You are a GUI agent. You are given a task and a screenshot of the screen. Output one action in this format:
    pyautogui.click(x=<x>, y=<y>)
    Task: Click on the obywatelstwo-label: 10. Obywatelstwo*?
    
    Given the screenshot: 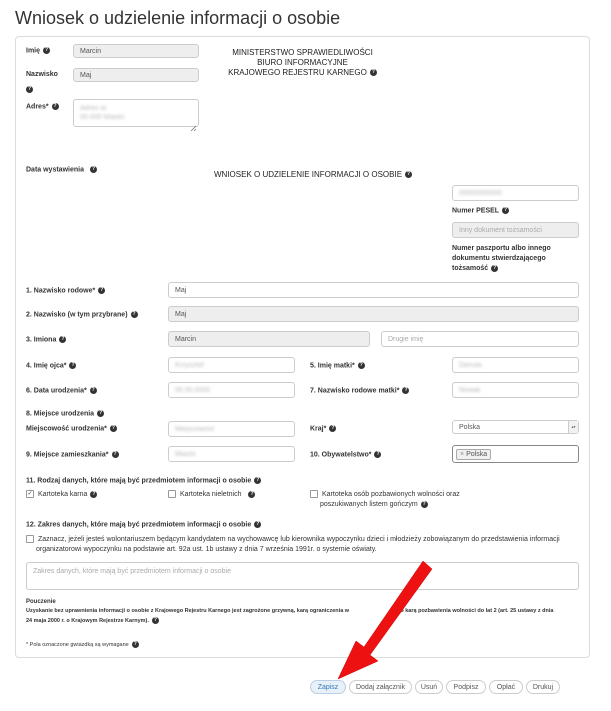 What is the action you would take?
    pyautogui.click(x=346, y=455)
    